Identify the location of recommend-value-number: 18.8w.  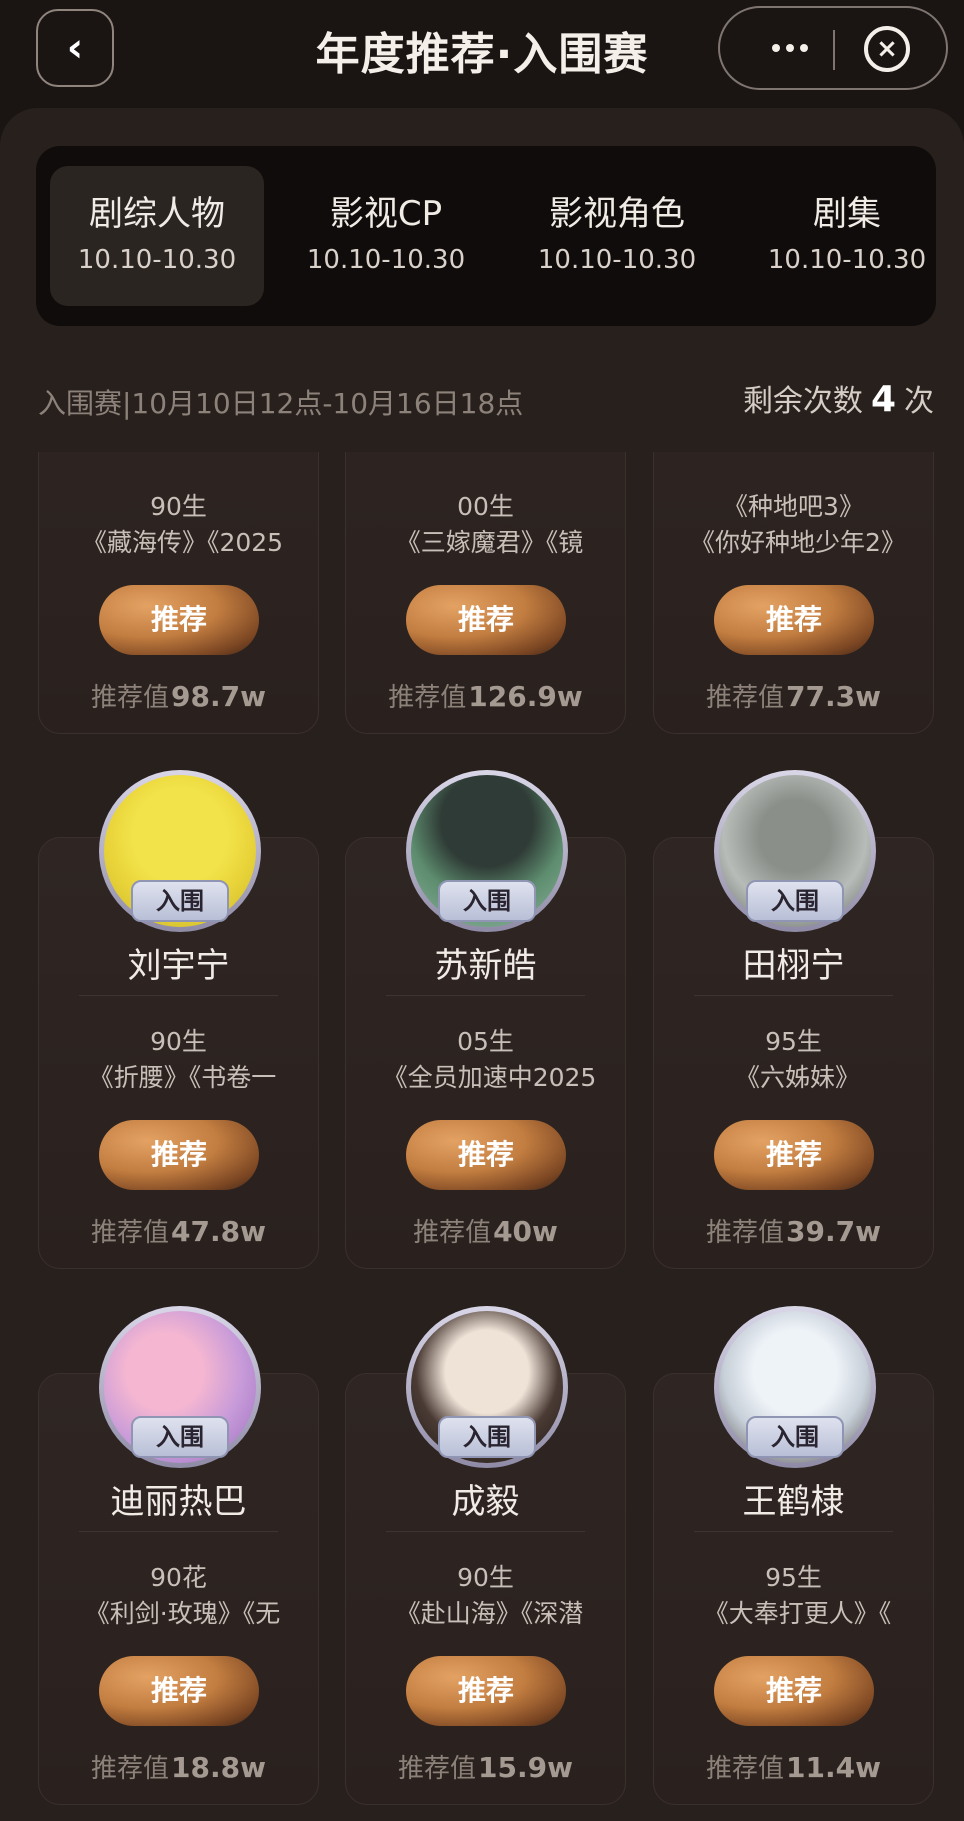
(218, 1767).